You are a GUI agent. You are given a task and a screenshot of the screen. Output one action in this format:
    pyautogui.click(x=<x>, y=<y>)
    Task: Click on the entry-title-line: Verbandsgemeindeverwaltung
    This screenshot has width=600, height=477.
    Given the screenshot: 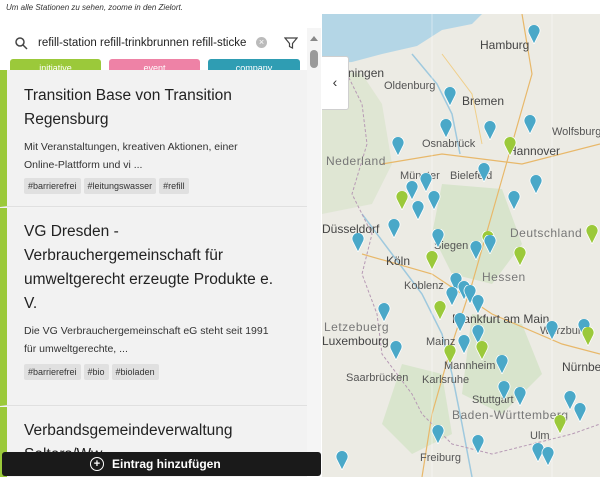 What is the action you would take?
    pyautogui.click(x=128, y=430)
    